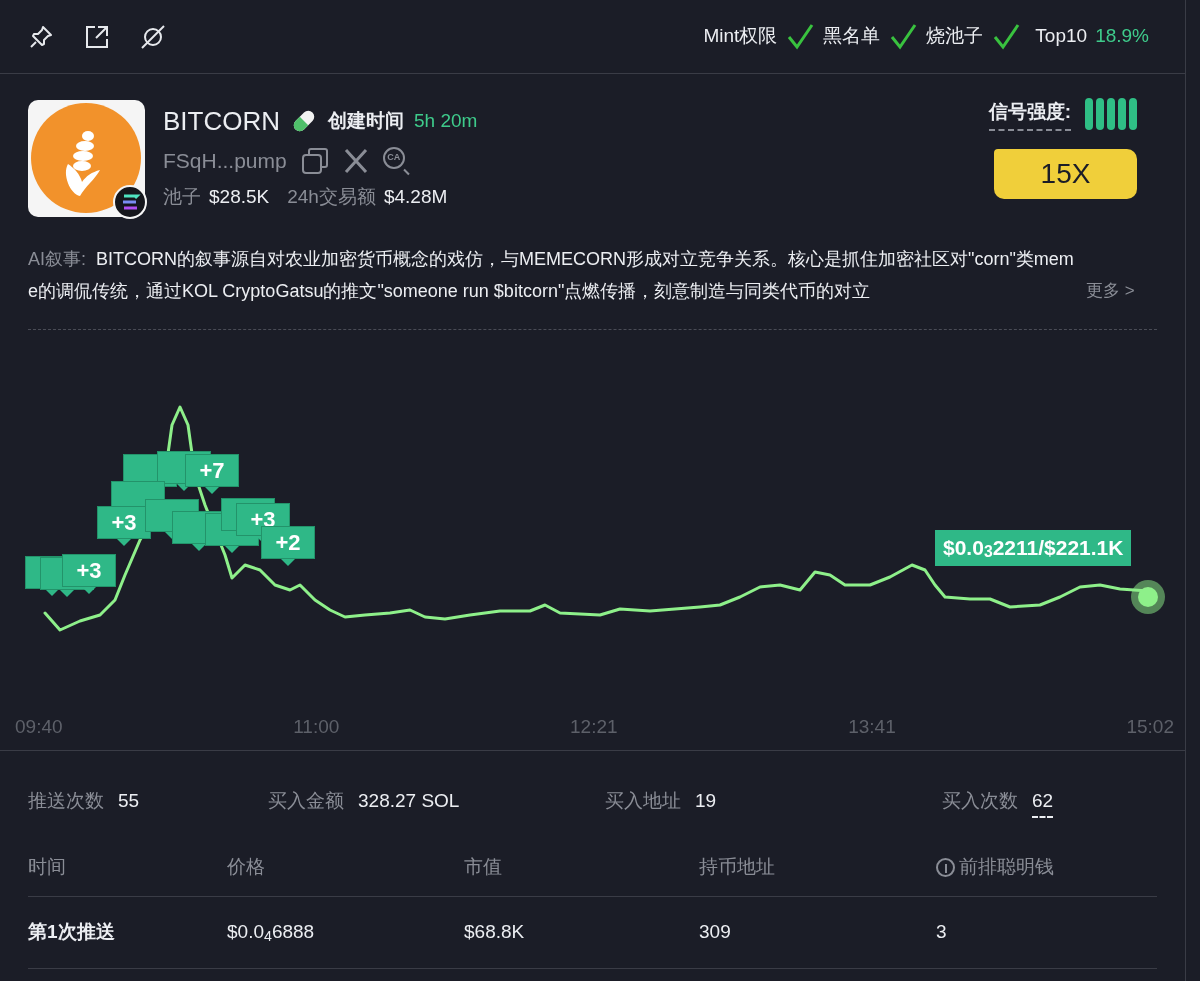 This screenshot has width=1200, height=981. I want to click on unlink-icon, so click(153, 36).